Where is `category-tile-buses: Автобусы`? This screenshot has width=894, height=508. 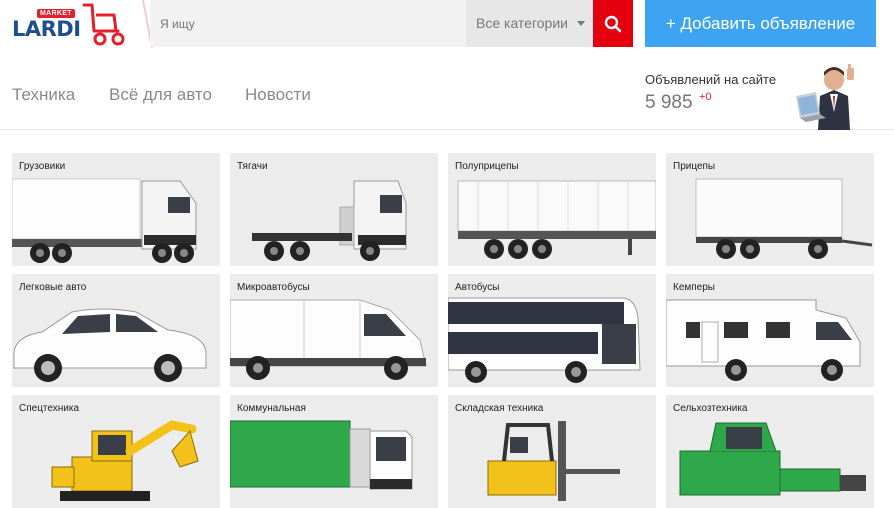
category-tile-buses: Автобусы is located at coordinates (552, 330).